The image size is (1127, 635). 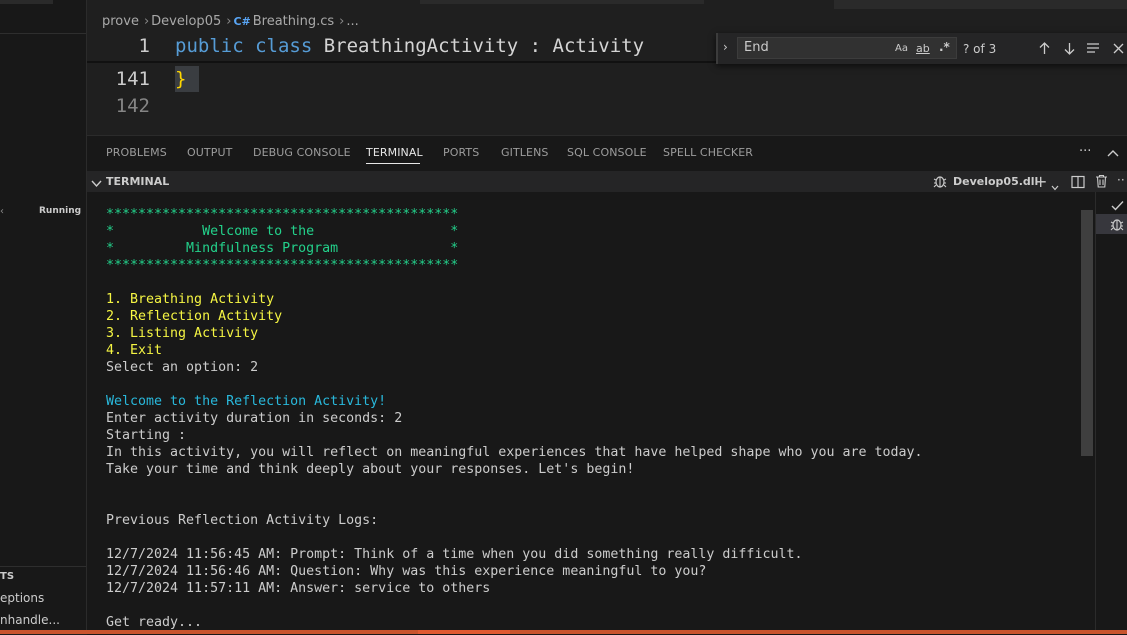 I want to click on terminal-line: Enter activity duration in seconds: 2, so click(x=254, y=418).